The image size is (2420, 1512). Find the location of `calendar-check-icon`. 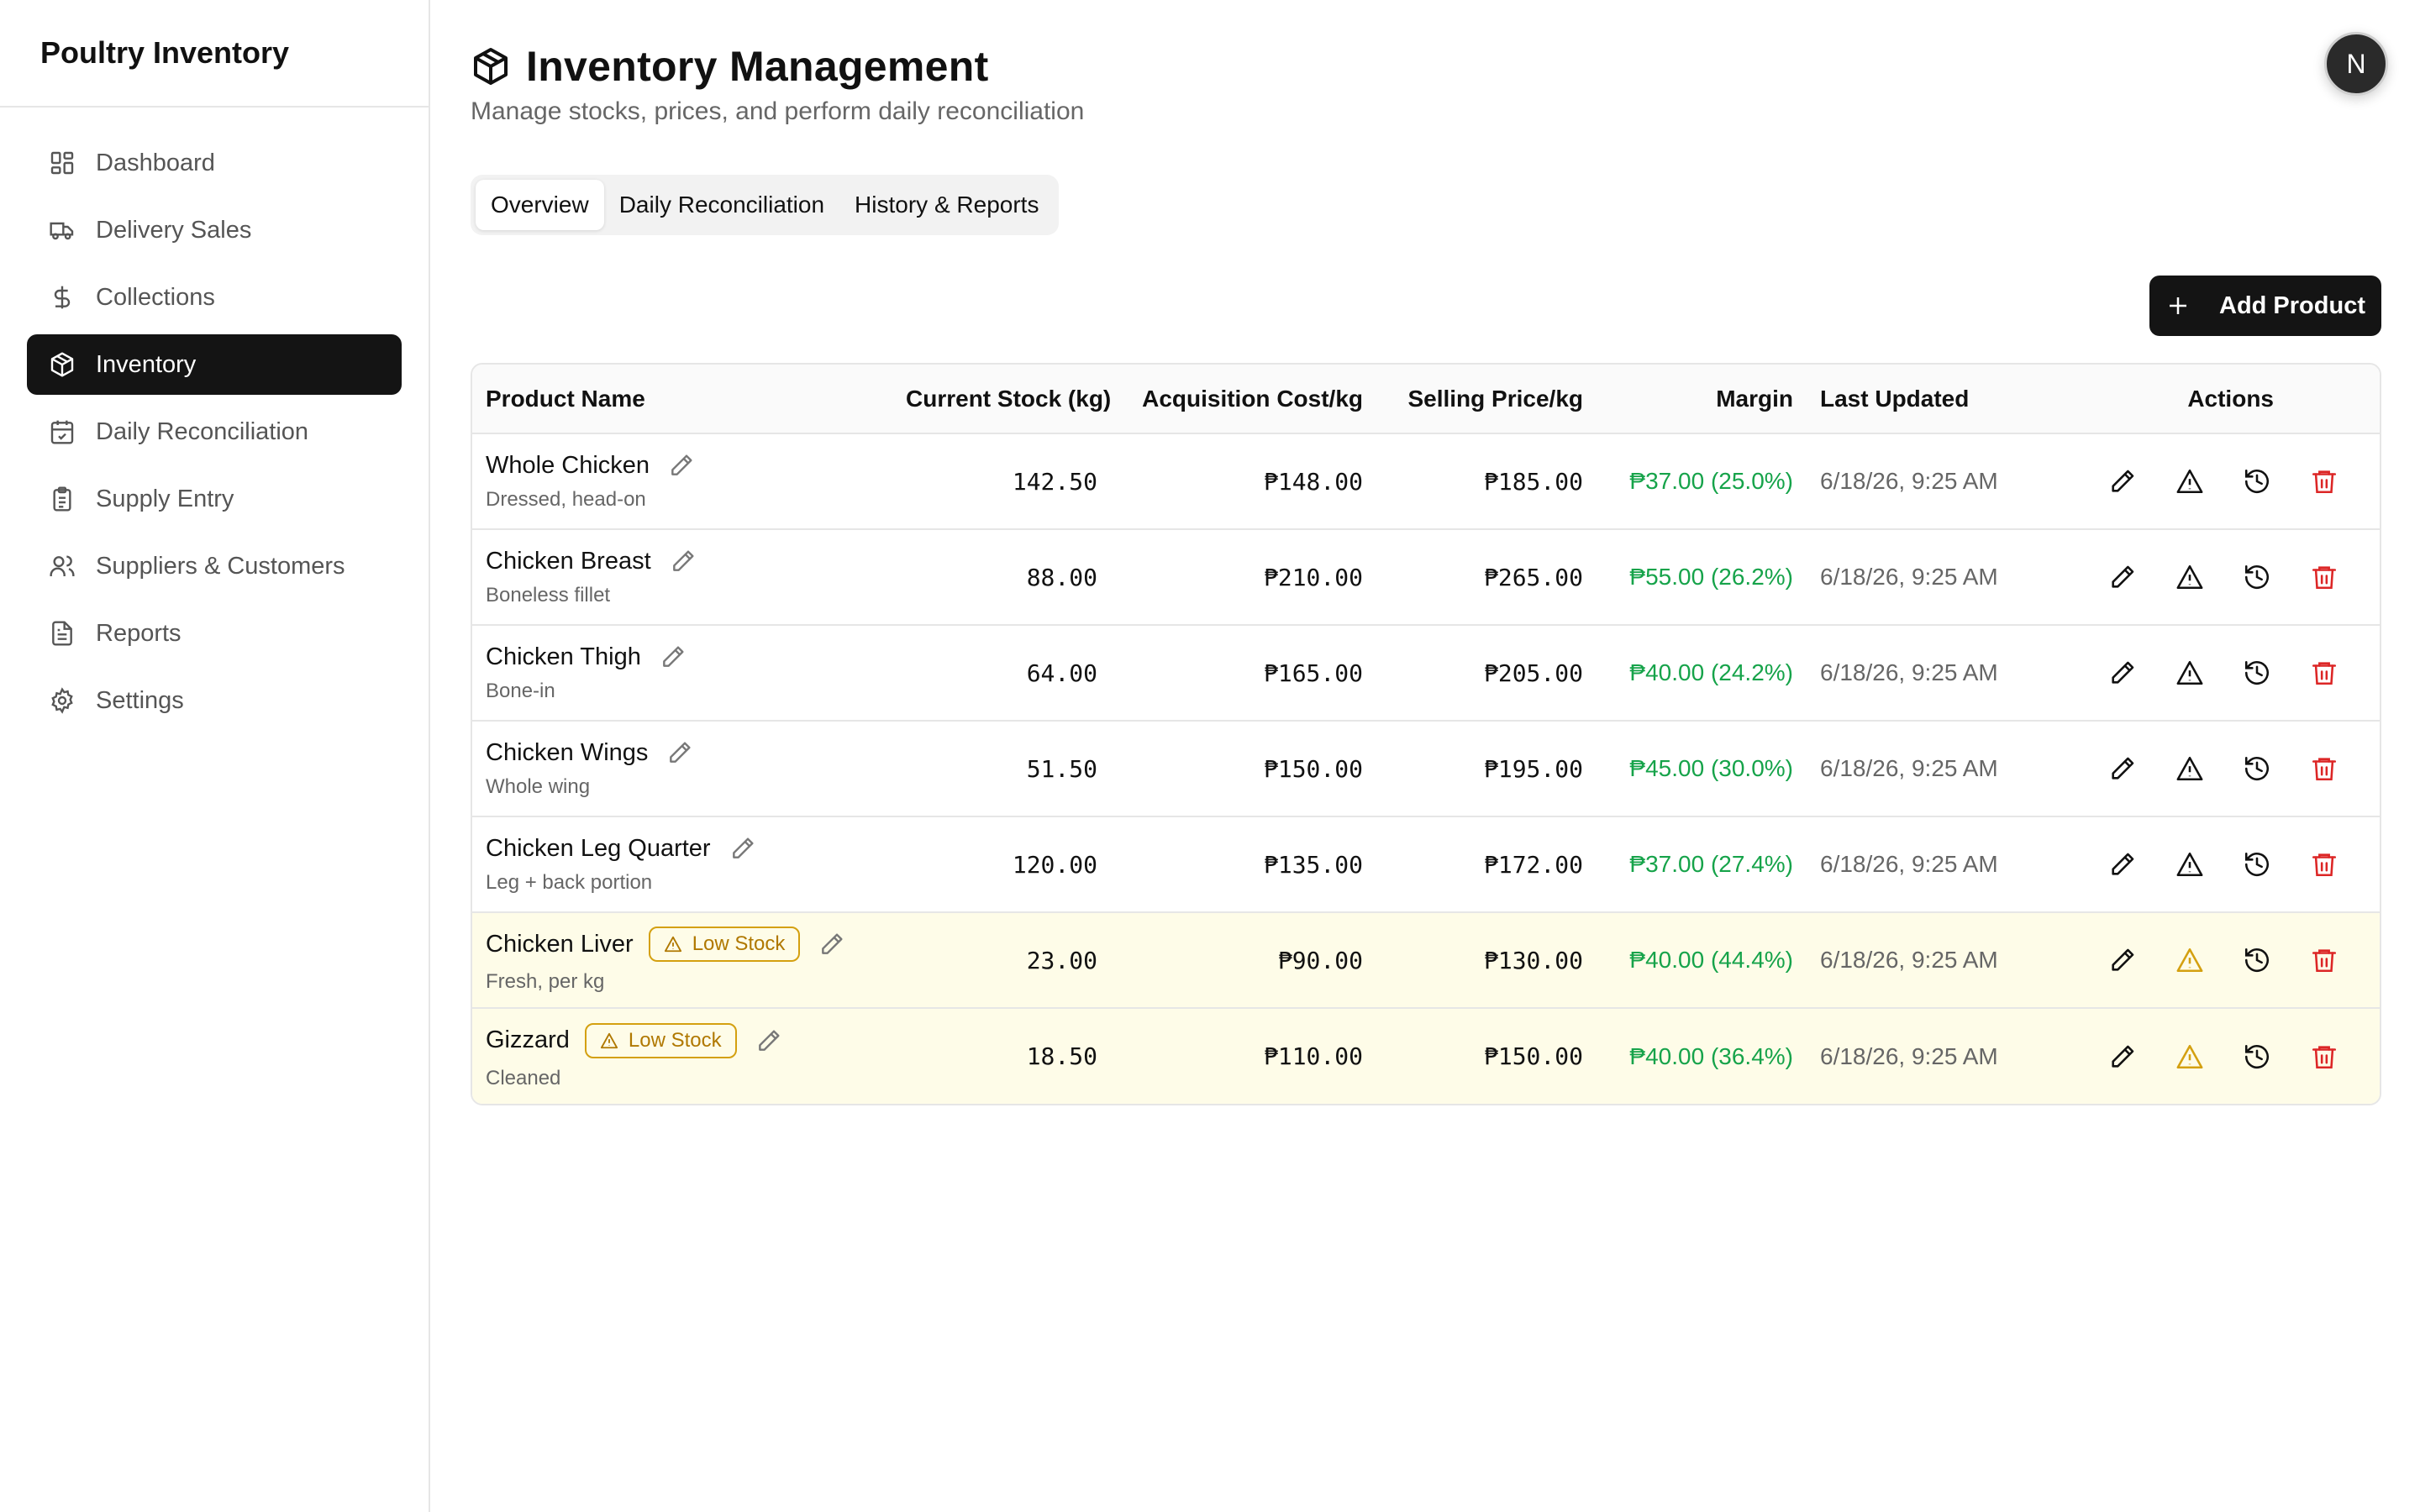

calendar-check-icon is located at coordinates (62, 432).